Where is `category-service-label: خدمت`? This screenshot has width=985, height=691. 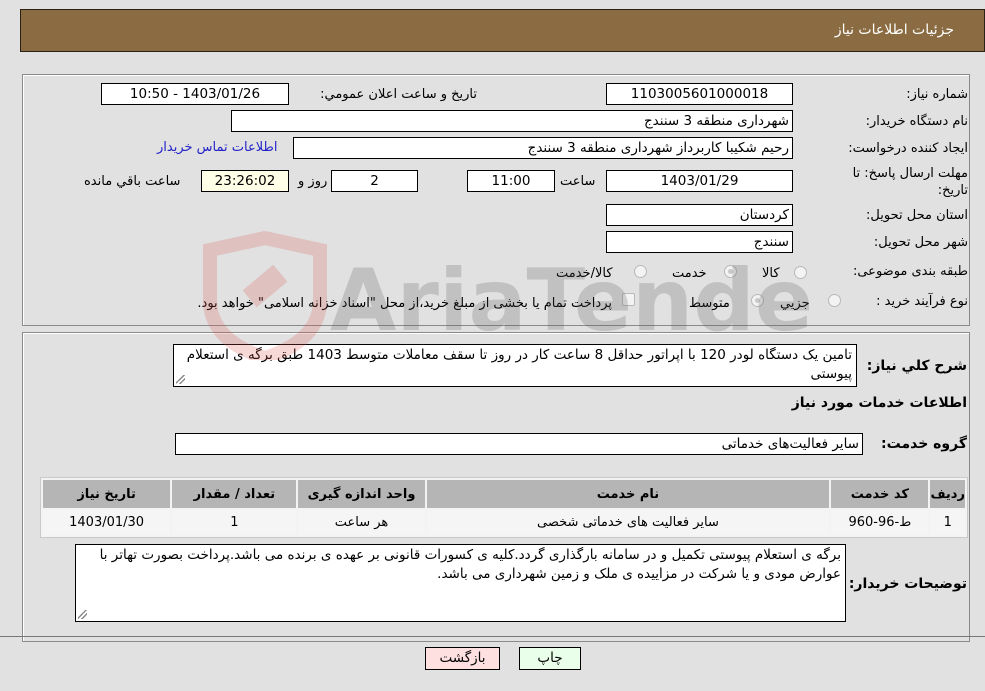 category-service-label: خدمت is located at coordinates (689, 273).